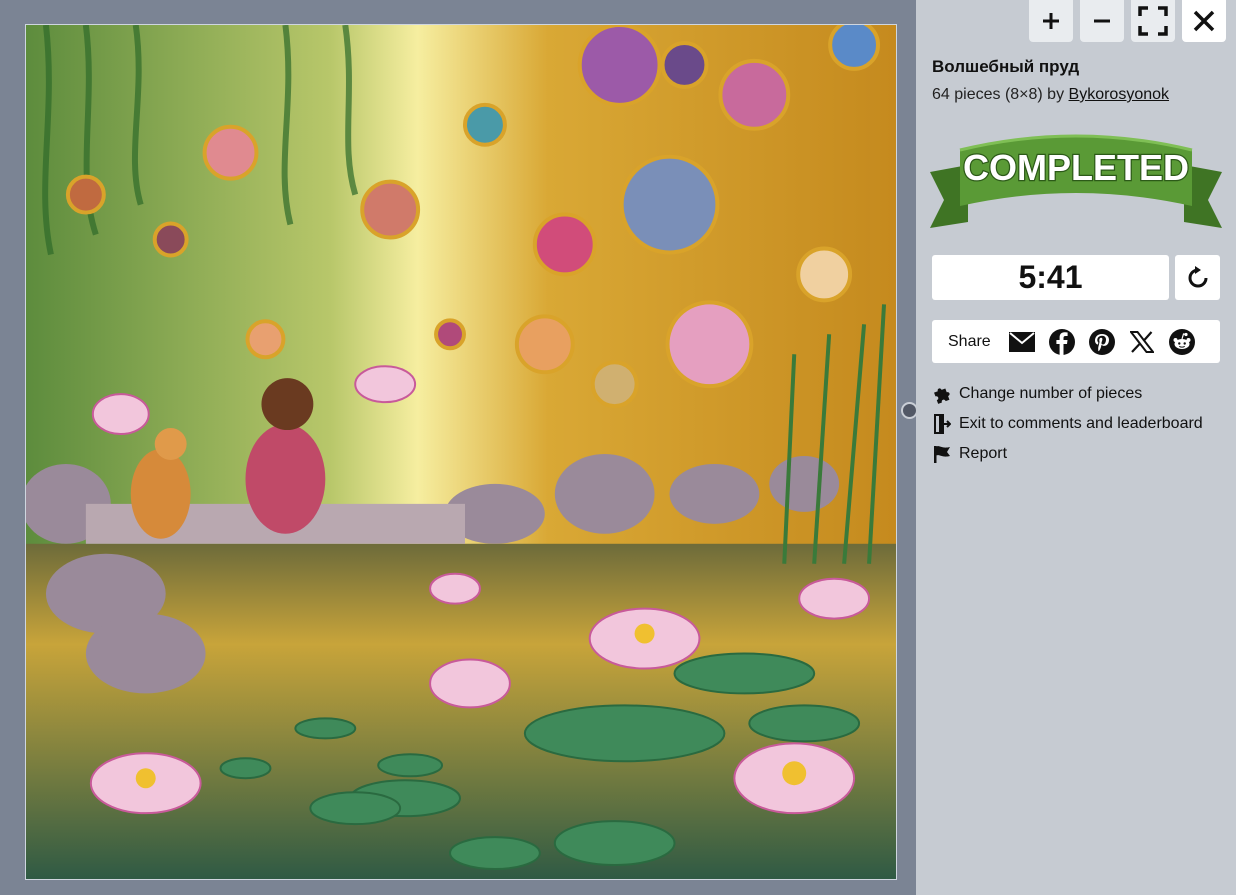  I want to click on plus-icon, so click(1051, 21).